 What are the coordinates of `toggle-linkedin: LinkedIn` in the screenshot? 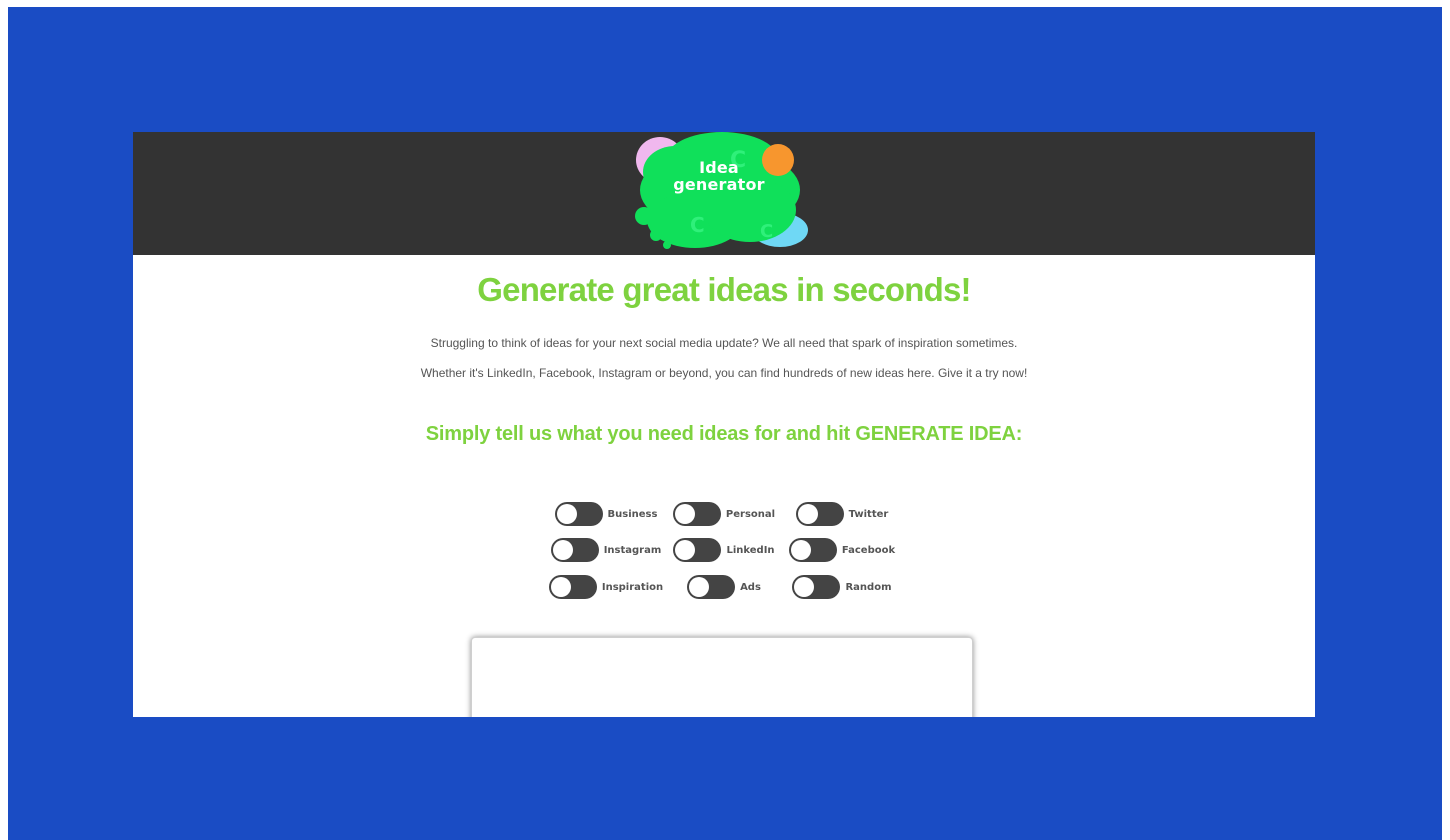 It's located at (724, 550).